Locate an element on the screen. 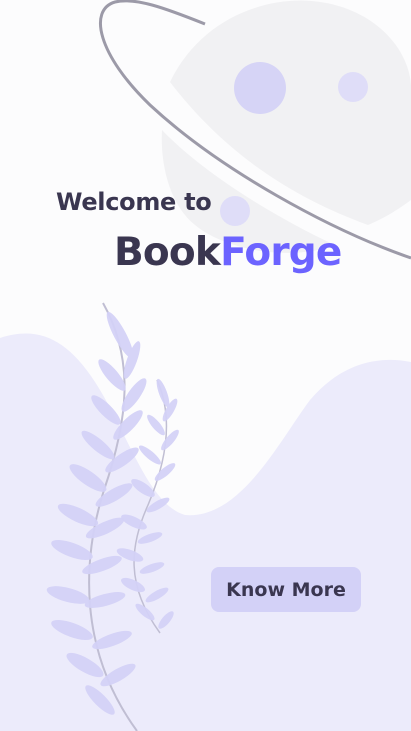 The height and width of the screenshot is (731, 411). planet-crater-bottom is located at coordinates (235, 211).